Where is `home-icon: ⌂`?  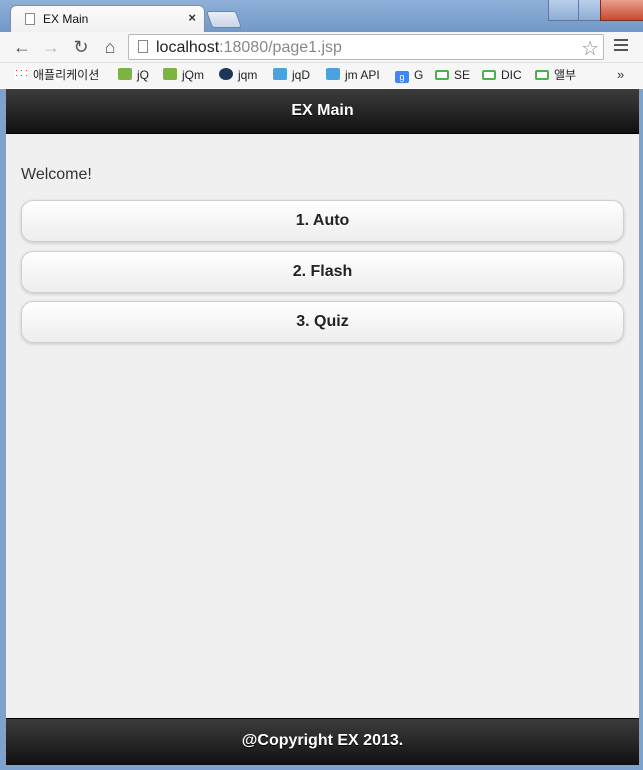
home-icon: ⌂ is located at coordinates (110, 47).